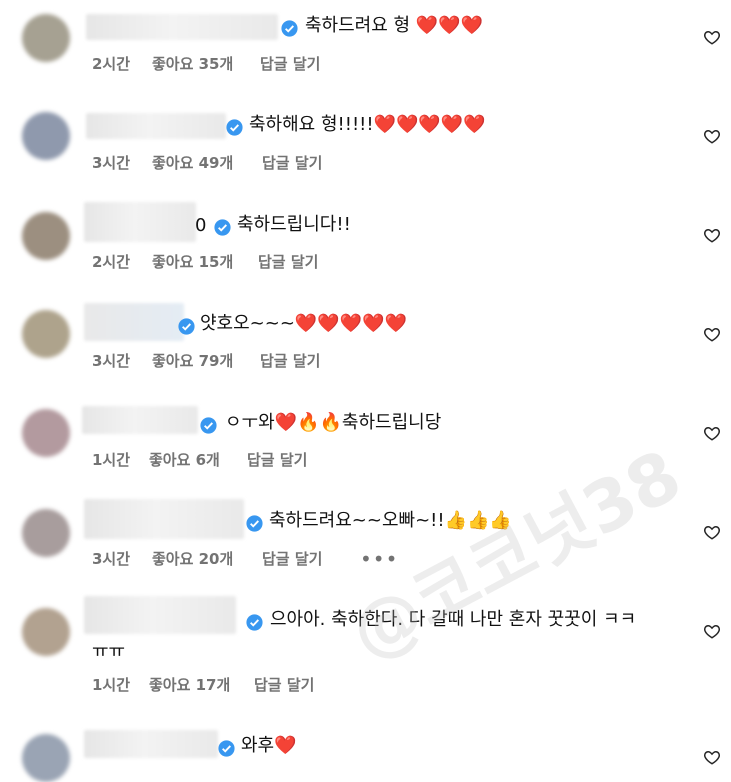 Image resolution: width=731 pixels, height=782 pixels. What do you see at coordinates (184, 460) in the screenshot?
I see `likes-count: 좋아요 6개` at bounding box center [184, 460].